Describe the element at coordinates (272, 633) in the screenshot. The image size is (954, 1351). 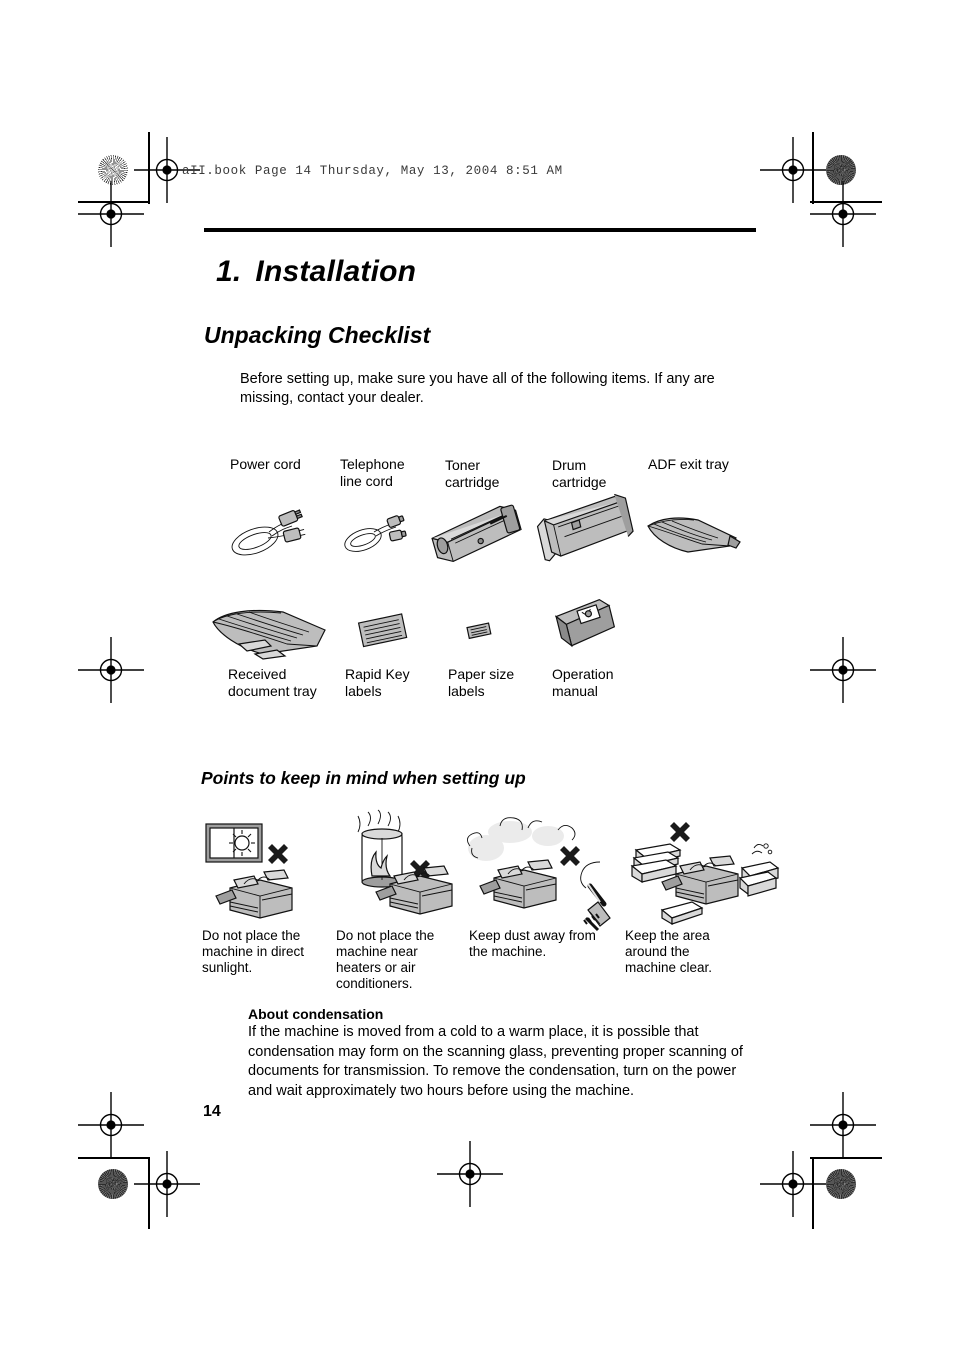
I see `received-document-tray-icon` at that location.